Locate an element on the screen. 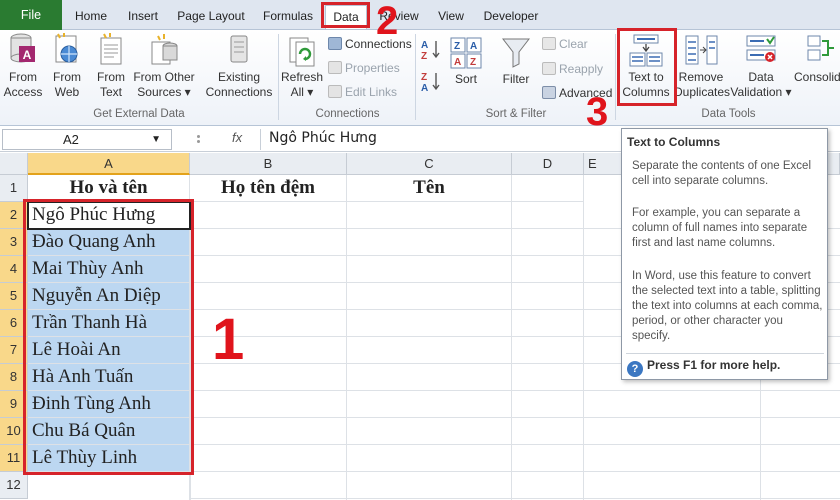  sort-descending-icon: Z A is located at coordinates (430, 83).